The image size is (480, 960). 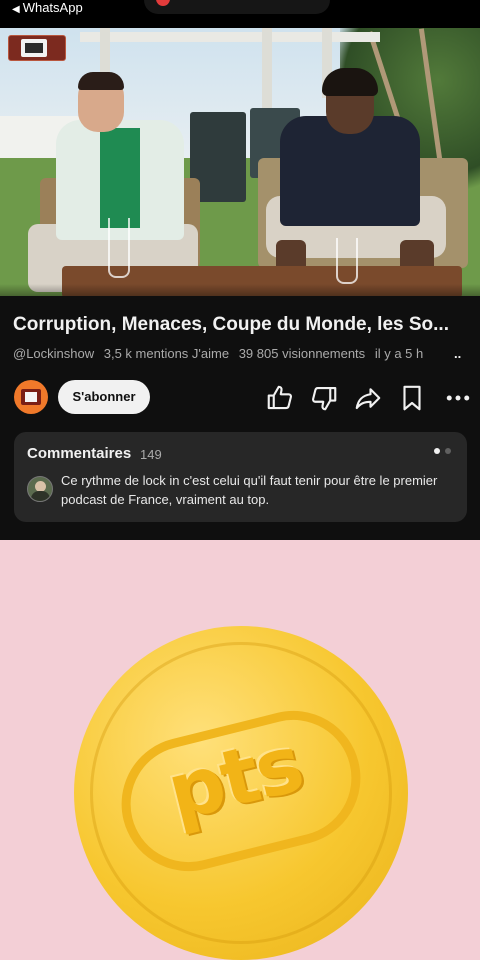 I want to click on like-button, so click(x=280, y=398).